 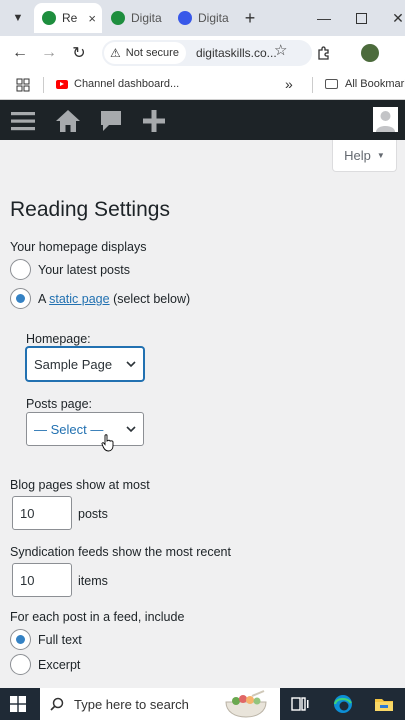 I want to click on browser-tab-2: Digita, so click(x=137, y=18).